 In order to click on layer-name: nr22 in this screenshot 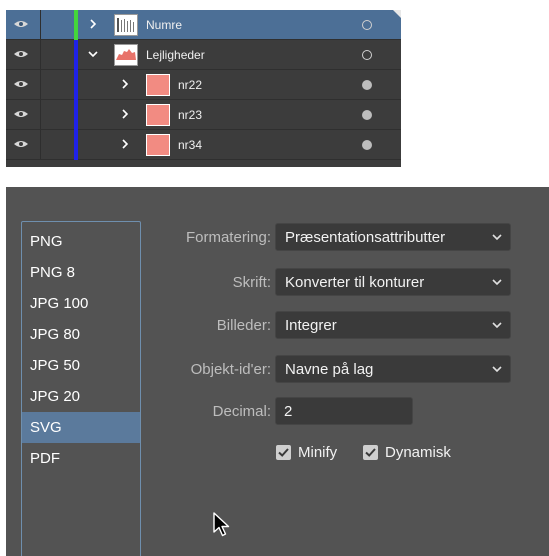, I will do `click(190, 85)`.